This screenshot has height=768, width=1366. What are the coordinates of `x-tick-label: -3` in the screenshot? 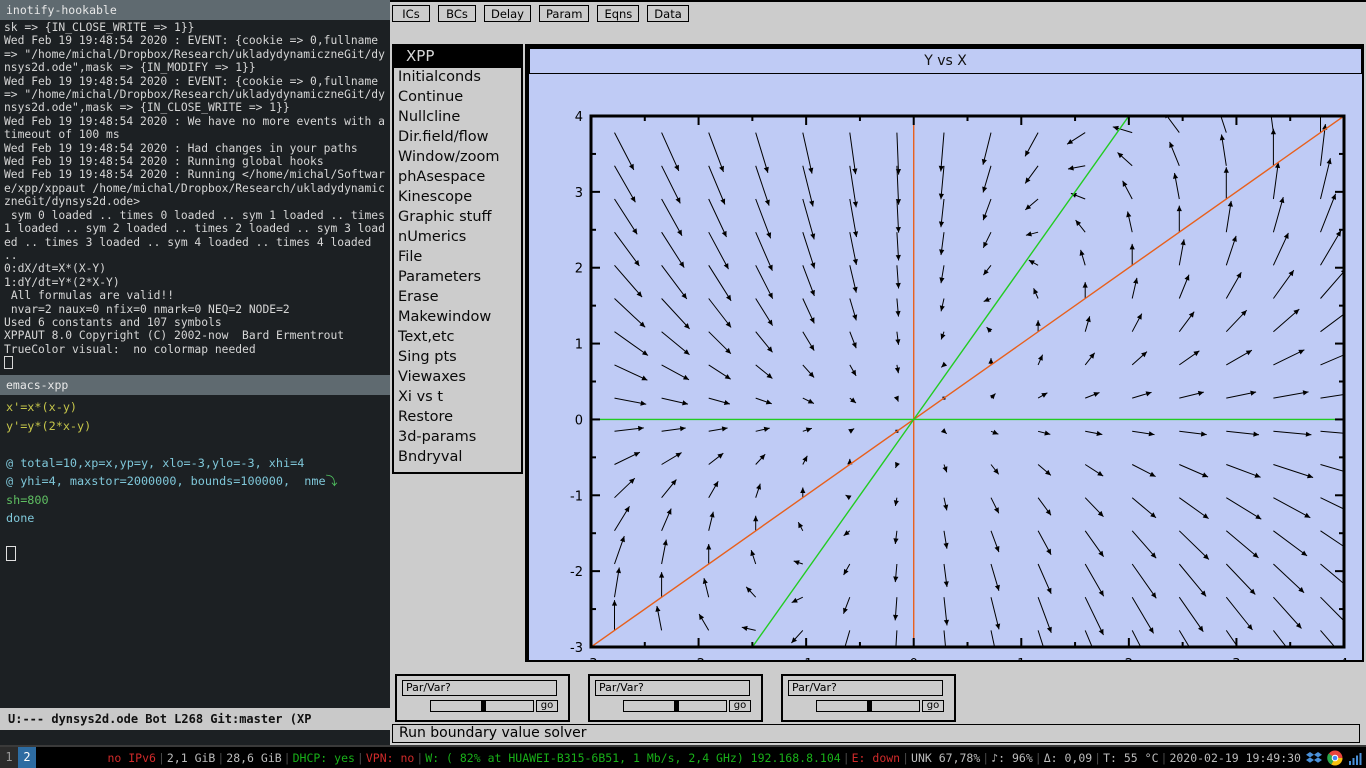 It's located at (591, 658).